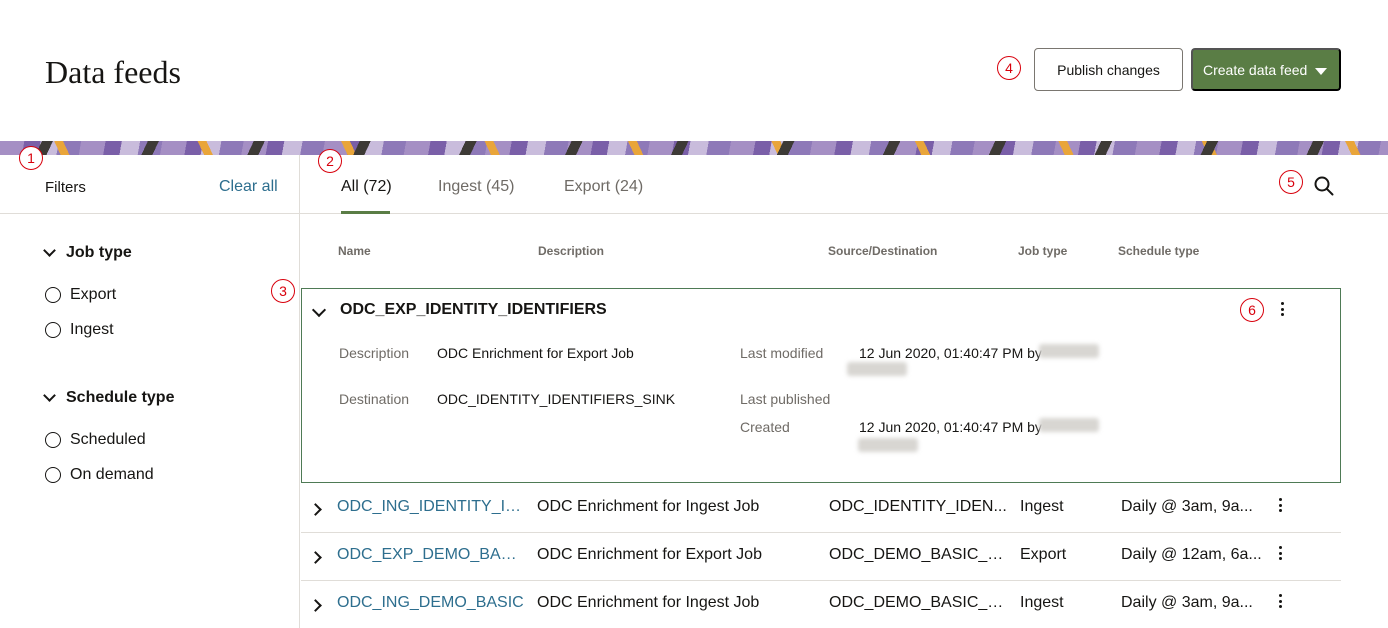 Image resolution: width=1388 pixels, height=628 pixels. Describe the element at coordinates (1042, 251) in the screenshot. I see `column-header-job-type: Job type` at that location.